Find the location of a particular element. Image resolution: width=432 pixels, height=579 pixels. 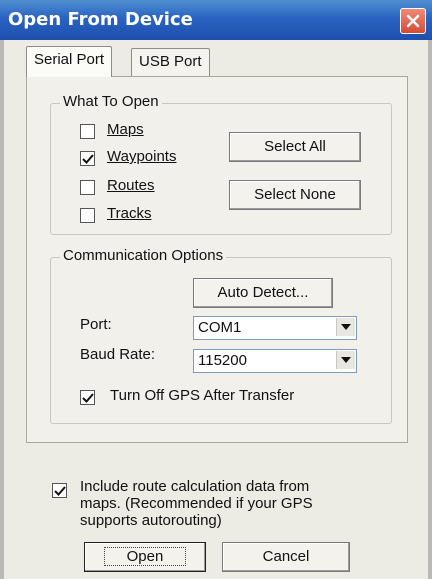

baud-rate-dropdown-button is located at coordinates (345, 360).